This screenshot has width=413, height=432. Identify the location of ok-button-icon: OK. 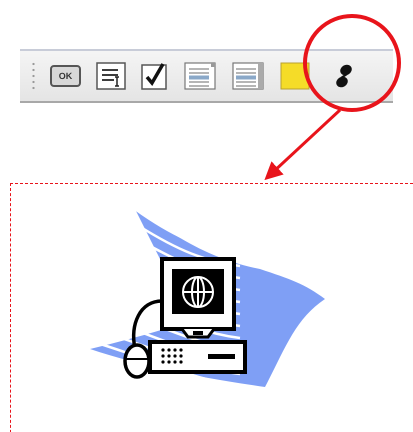
(65, 76).